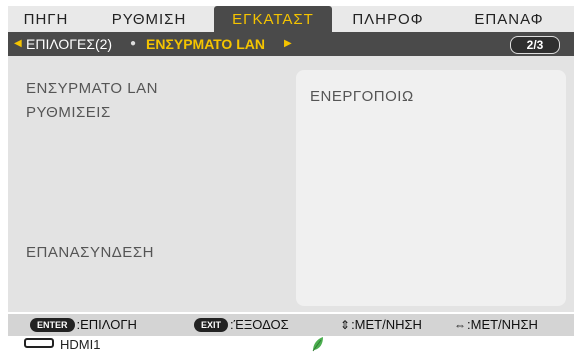 The image size is (581, 356). I want to click on leftright-hint: ⇔ :ΜΕΤ/ΝΗΣΗ, so click(496, 325).